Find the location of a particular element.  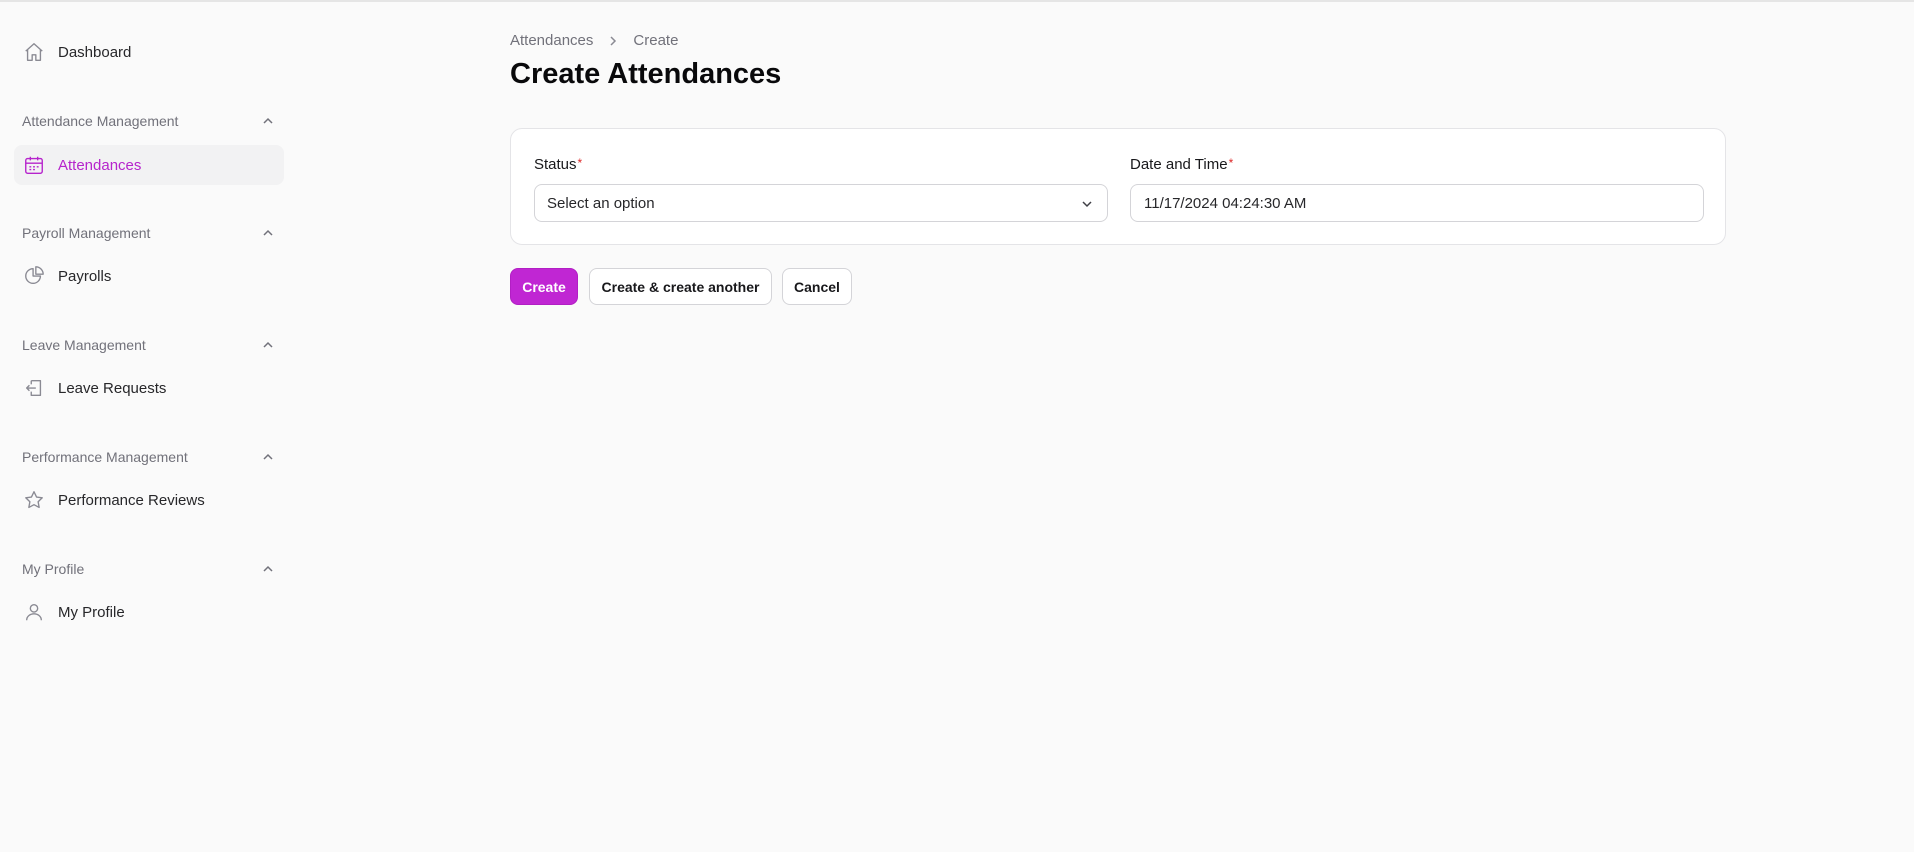

datetime-value: 11/17/2024 04:24:30 AM is located at coordinates (1225, 203).